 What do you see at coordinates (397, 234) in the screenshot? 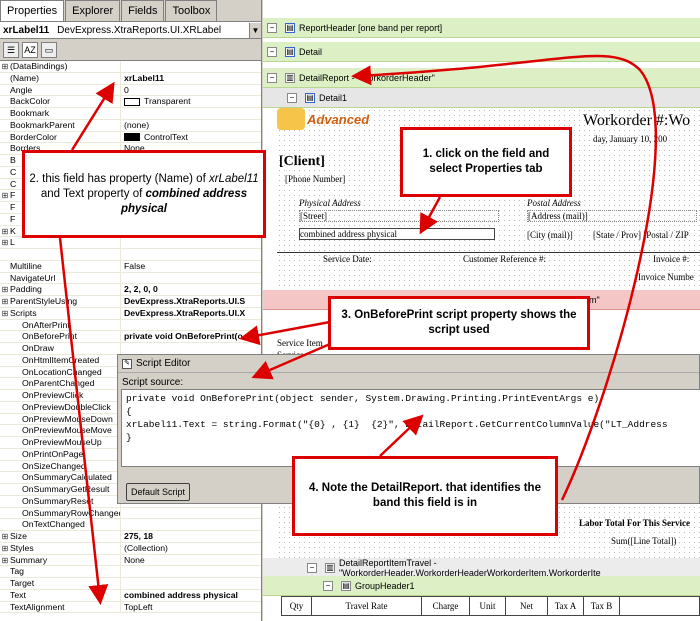
I see `combined-address-field: combined address physical` at bounding box center [397, 234].